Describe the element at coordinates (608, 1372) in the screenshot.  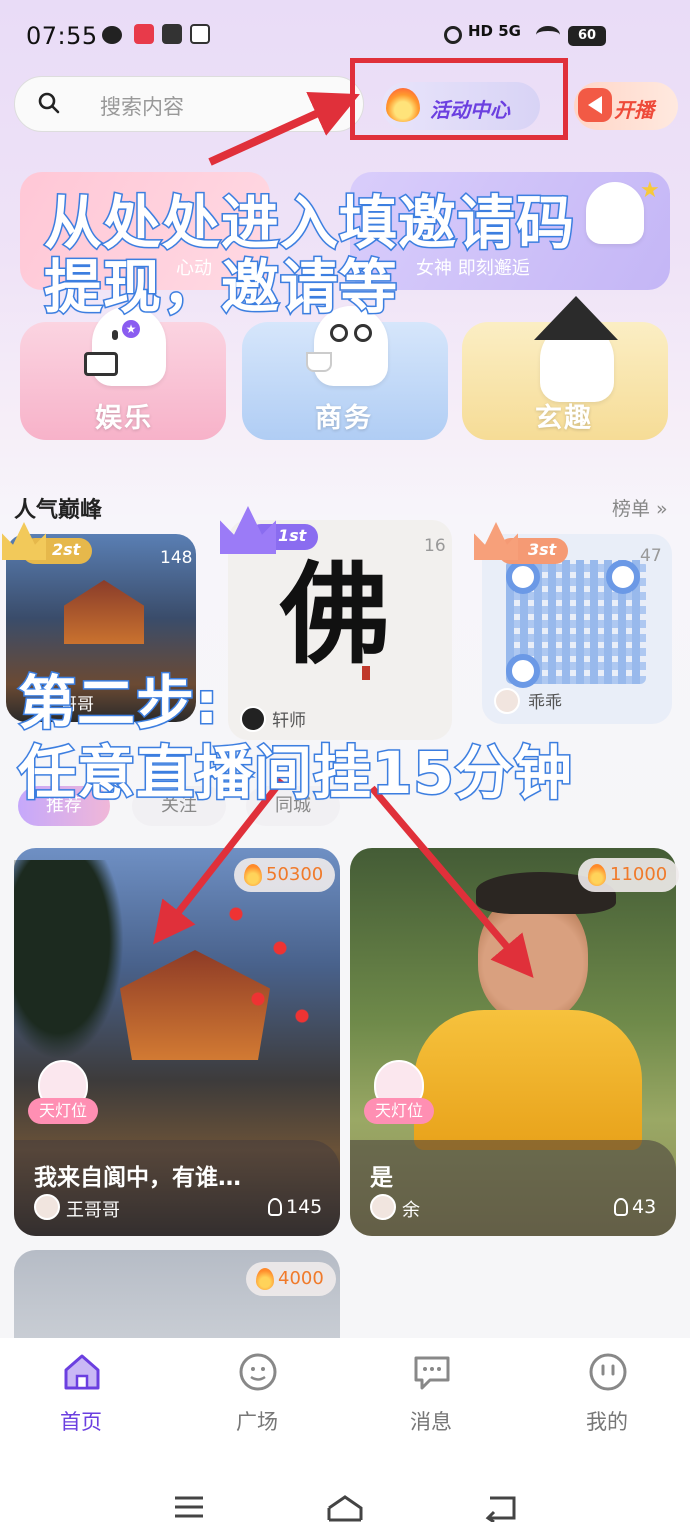
I see `profile-face-icon` at that location.